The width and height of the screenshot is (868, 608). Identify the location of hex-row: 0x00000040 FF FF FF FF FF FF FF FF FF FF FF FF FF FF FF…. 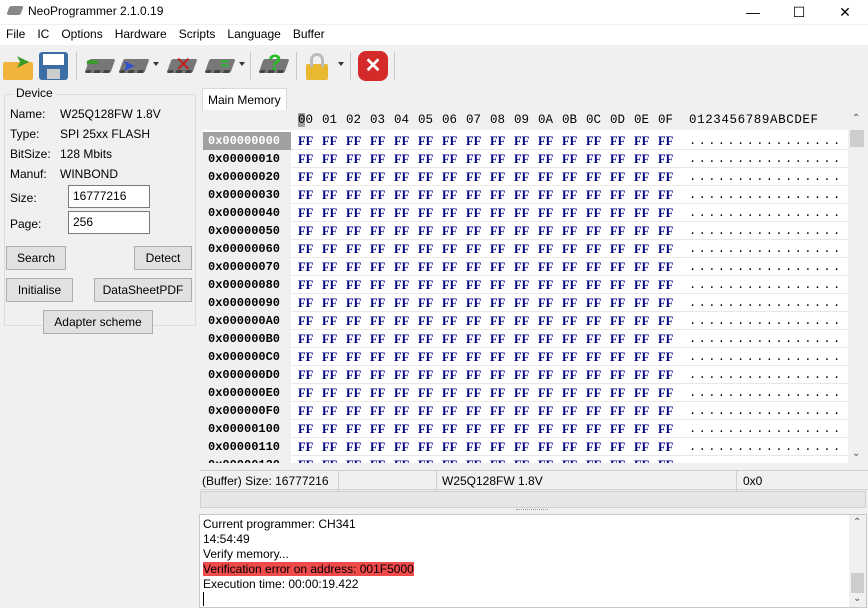
(525, 213).